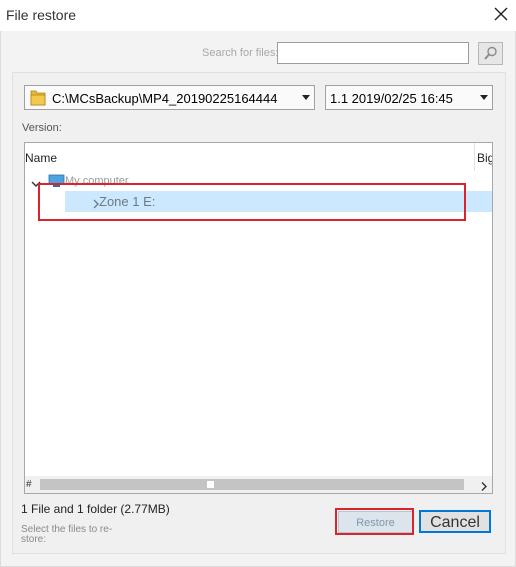  What do you see at coordinates (474, 157) in the screenshot?
I see `column-divider` at bounding box center [474, 157].